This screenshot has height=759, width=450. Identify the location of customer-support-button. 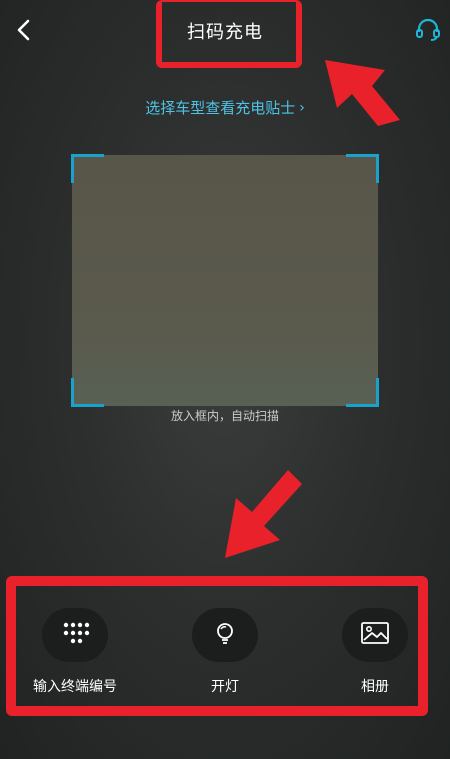
(428, 32).